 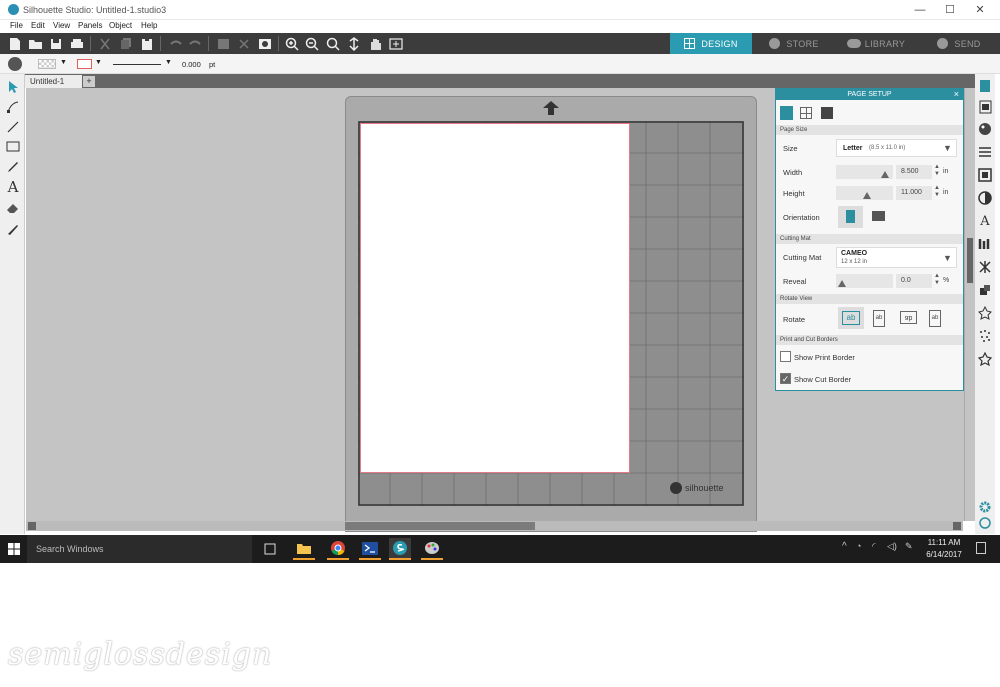 What do you see at coordinates (969, 304) in the screenshot?
I see `vertical-scrollbar` at bounding box center [969, 304].